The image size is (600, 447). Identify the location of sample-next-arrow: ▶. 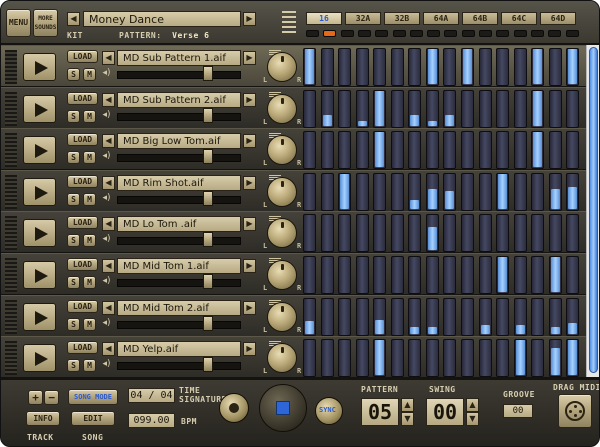
(249, 99).